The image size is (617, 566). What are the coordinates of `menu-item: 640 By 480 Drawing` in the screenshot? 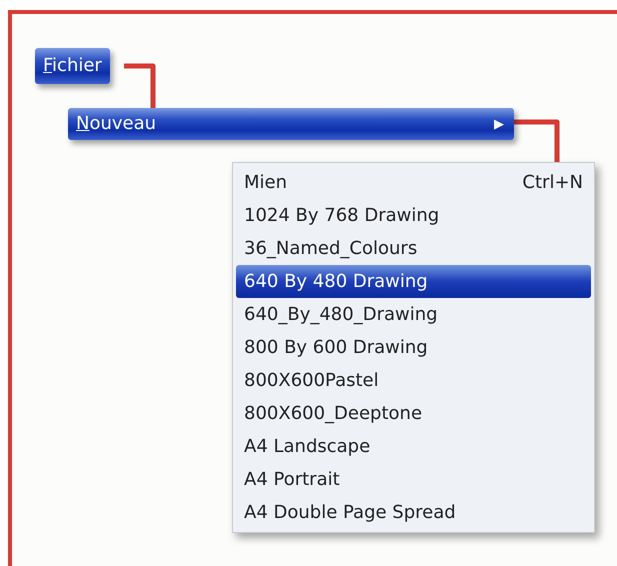 It's located at (413, 281).